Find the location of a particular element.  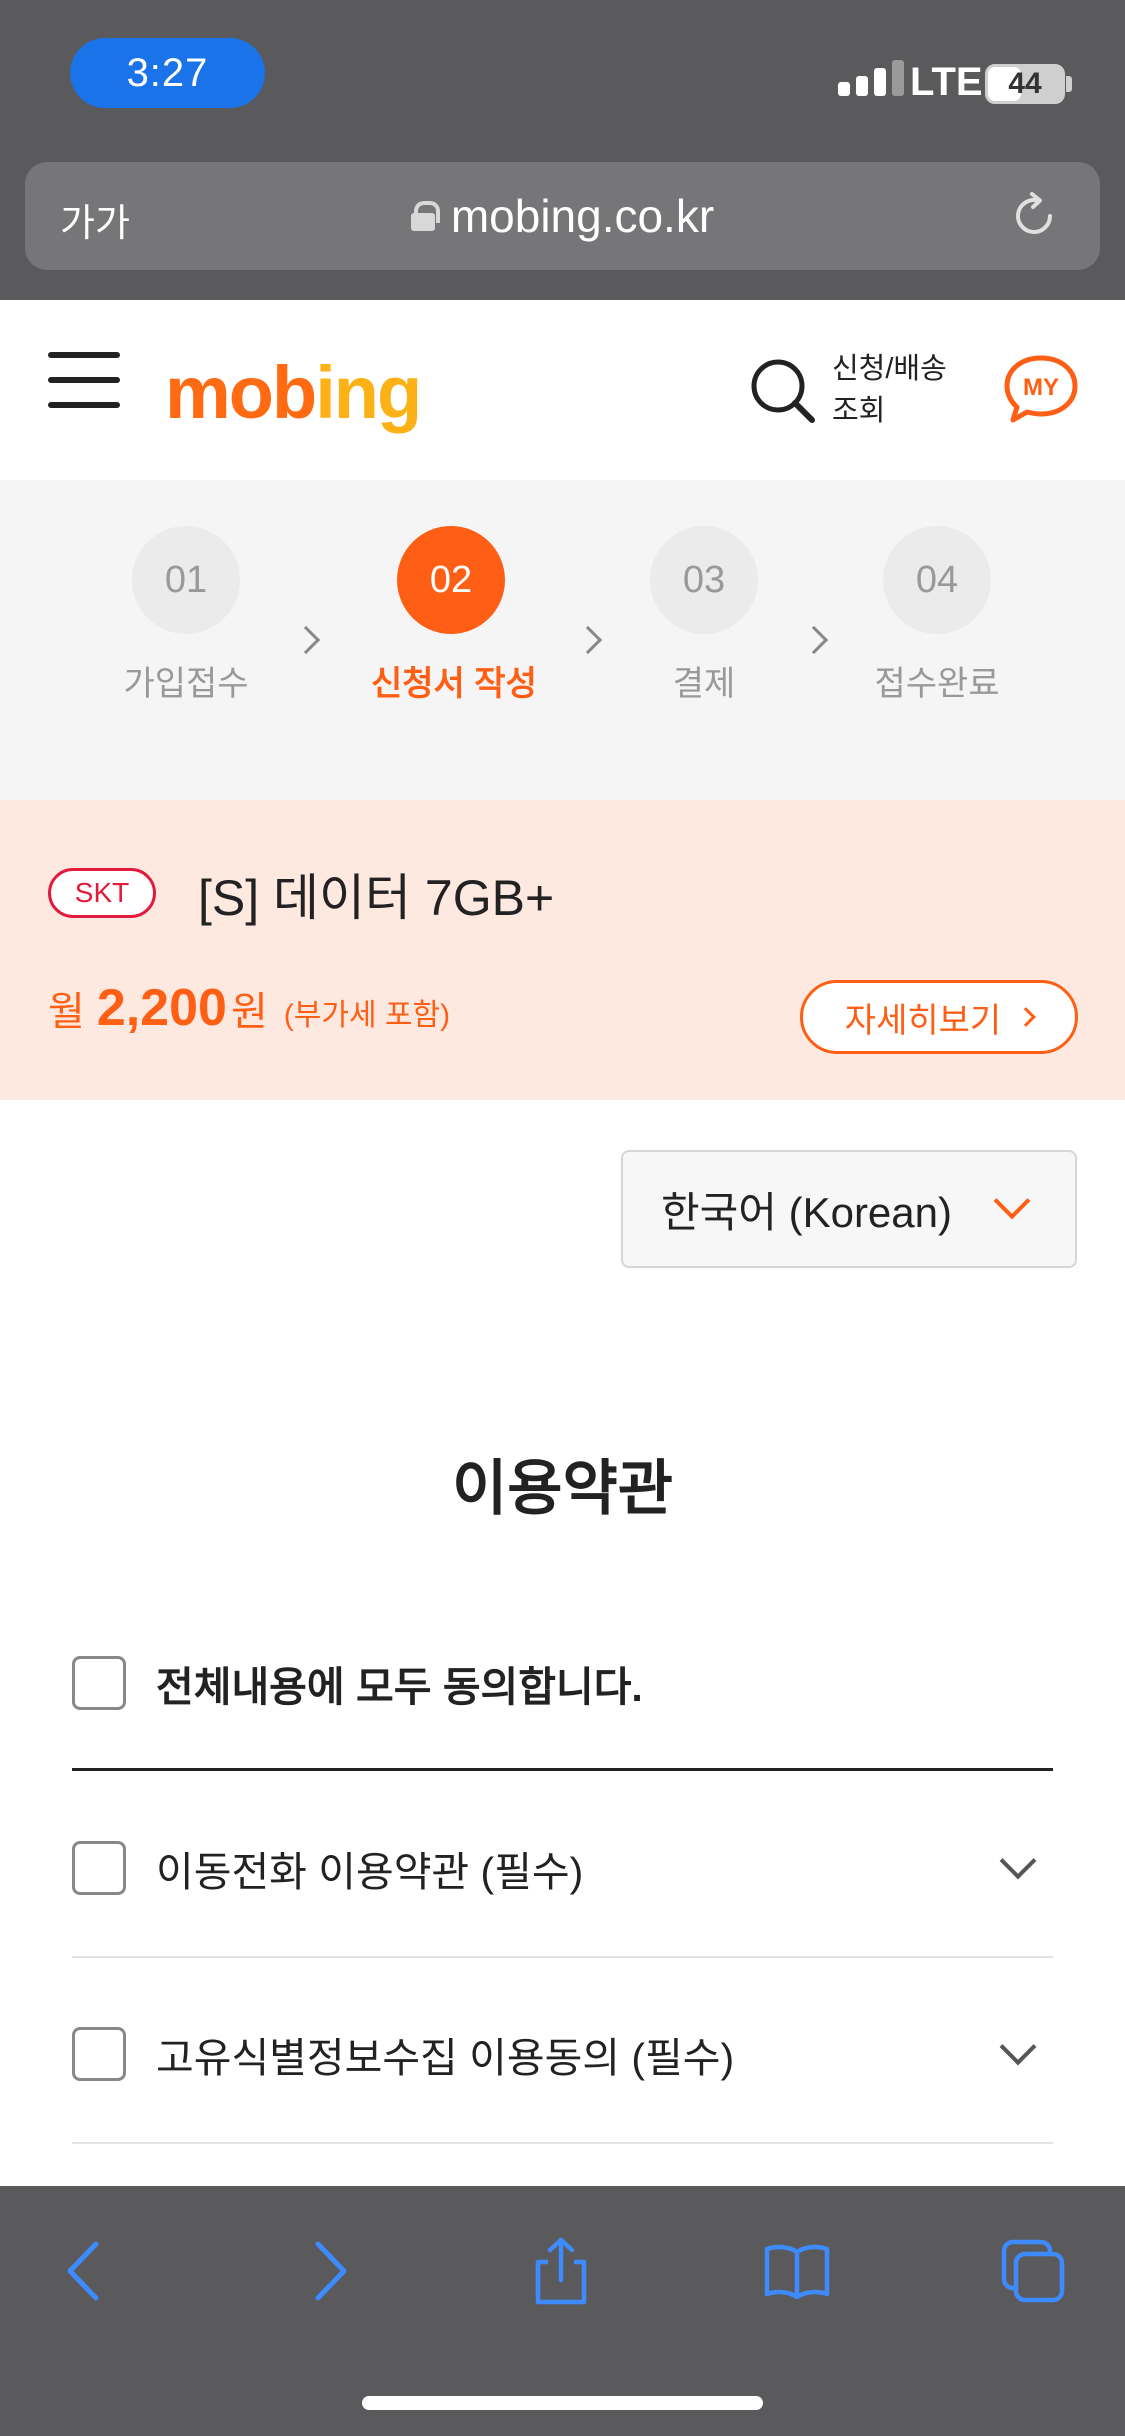

terms-item-label: 고유식별정보수집 이용동의 (필수) is located at coordinates (445, 2058).